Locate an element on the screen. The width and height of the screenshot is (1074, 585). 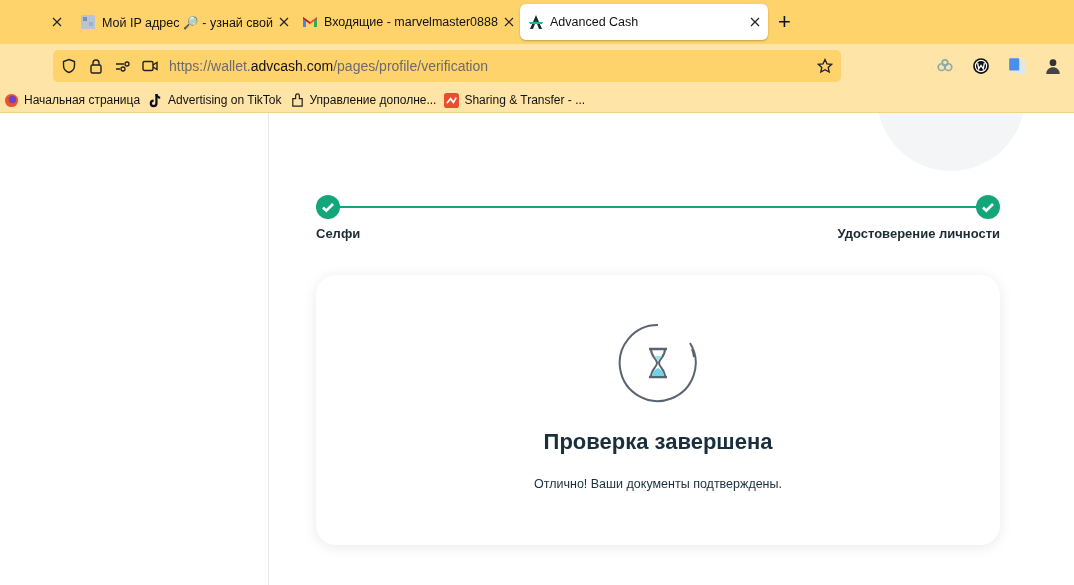
profile-avatar-icon is located at coordinates (1053, 66).